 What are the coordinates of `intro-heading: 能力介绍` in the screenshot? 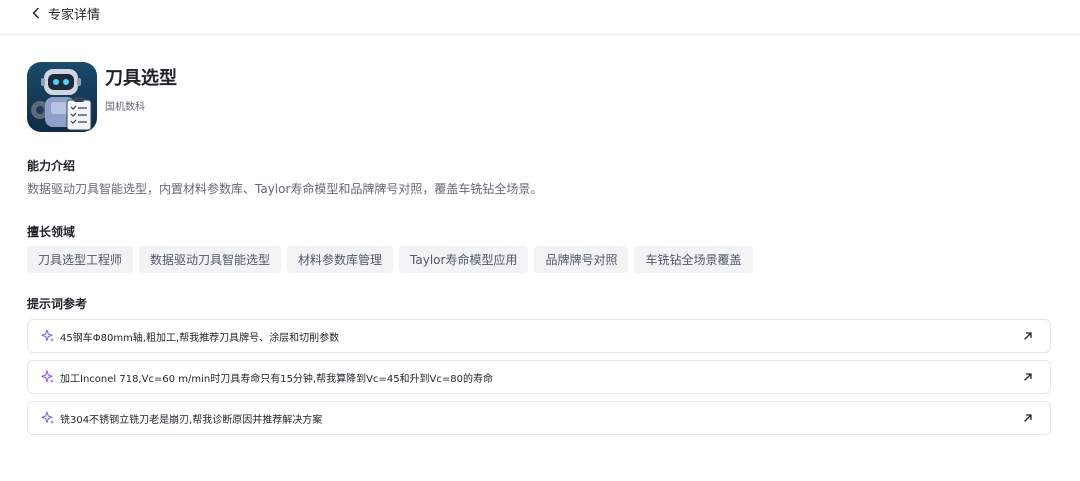 It's located at (51, 166).